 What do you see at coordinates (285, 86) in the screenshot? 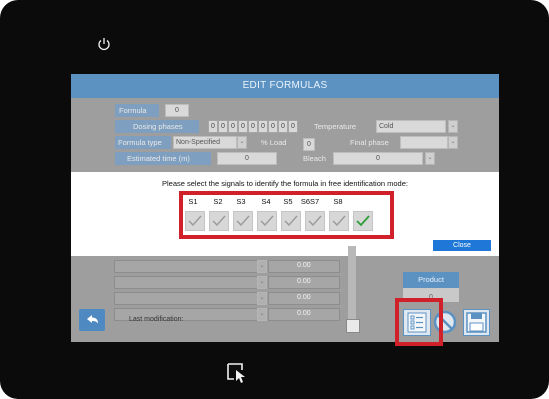
I see `page-title: EDIT FORMULAS` at bounding box center [285, 86].